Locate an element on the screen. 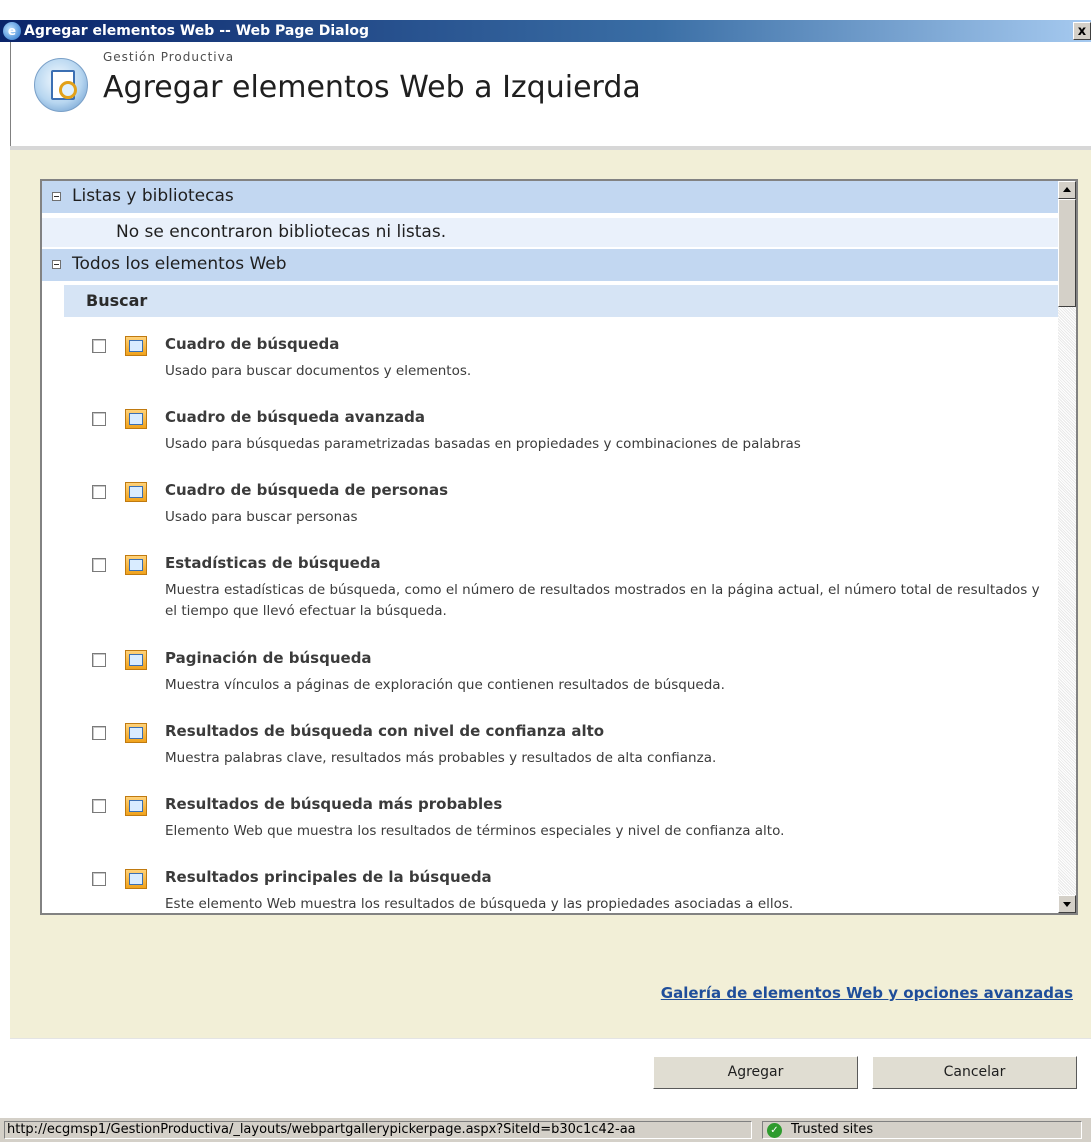 Image resolution: width=1091 pixels, height=1142 pixels. security-zone: ✓ Trusted sites is located at coordinates (922, 1130).